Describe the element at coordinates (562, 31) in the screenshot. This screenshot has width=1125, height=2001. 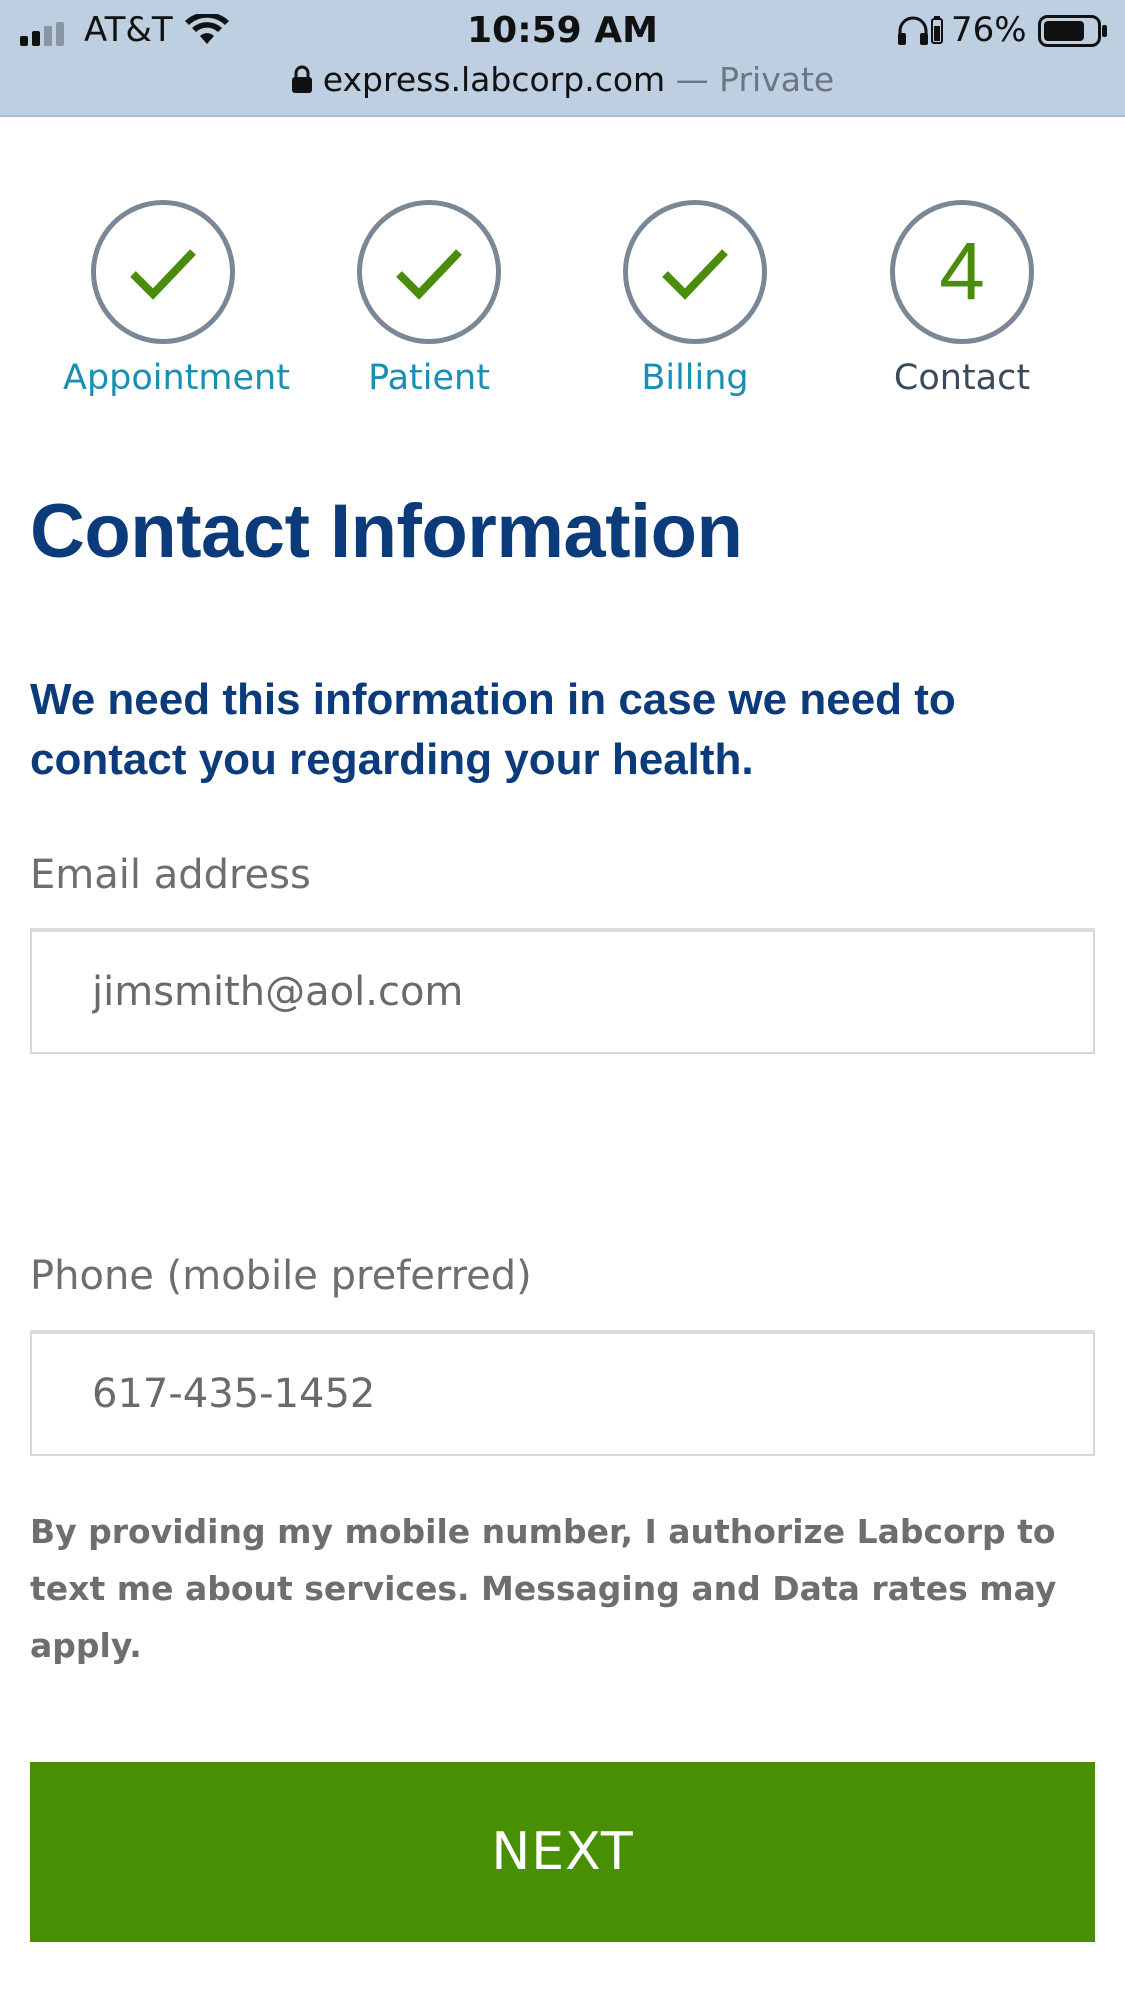
I see `status-bar: AT&T 10:59 AM 76%` at that location.